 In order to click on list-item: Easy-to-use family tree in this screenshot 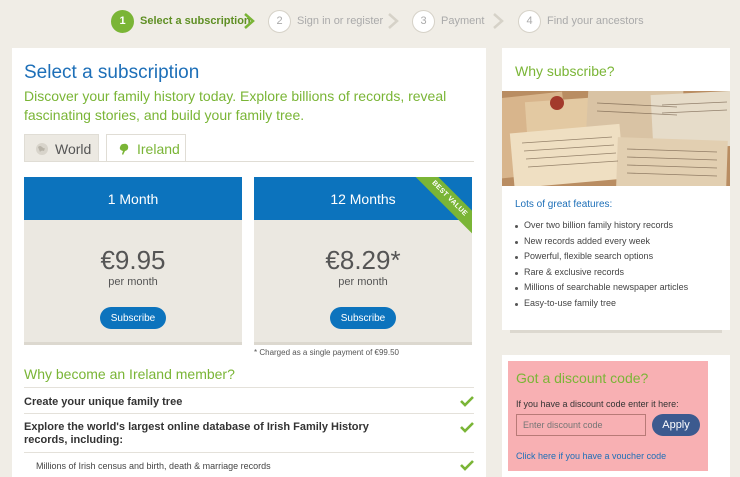, I will do `click(601, 304)`.